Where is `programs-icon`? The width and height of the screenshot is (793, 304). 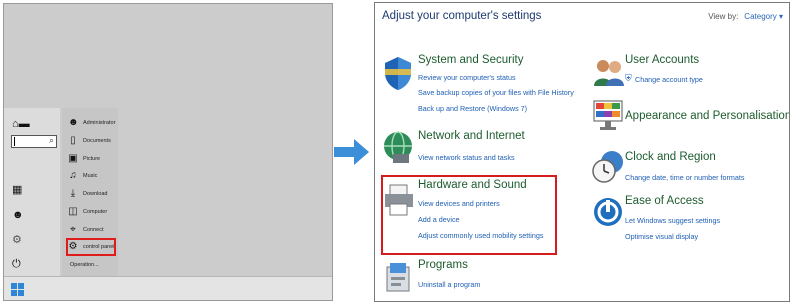 programs-icon is located at coordinates (398, 277).